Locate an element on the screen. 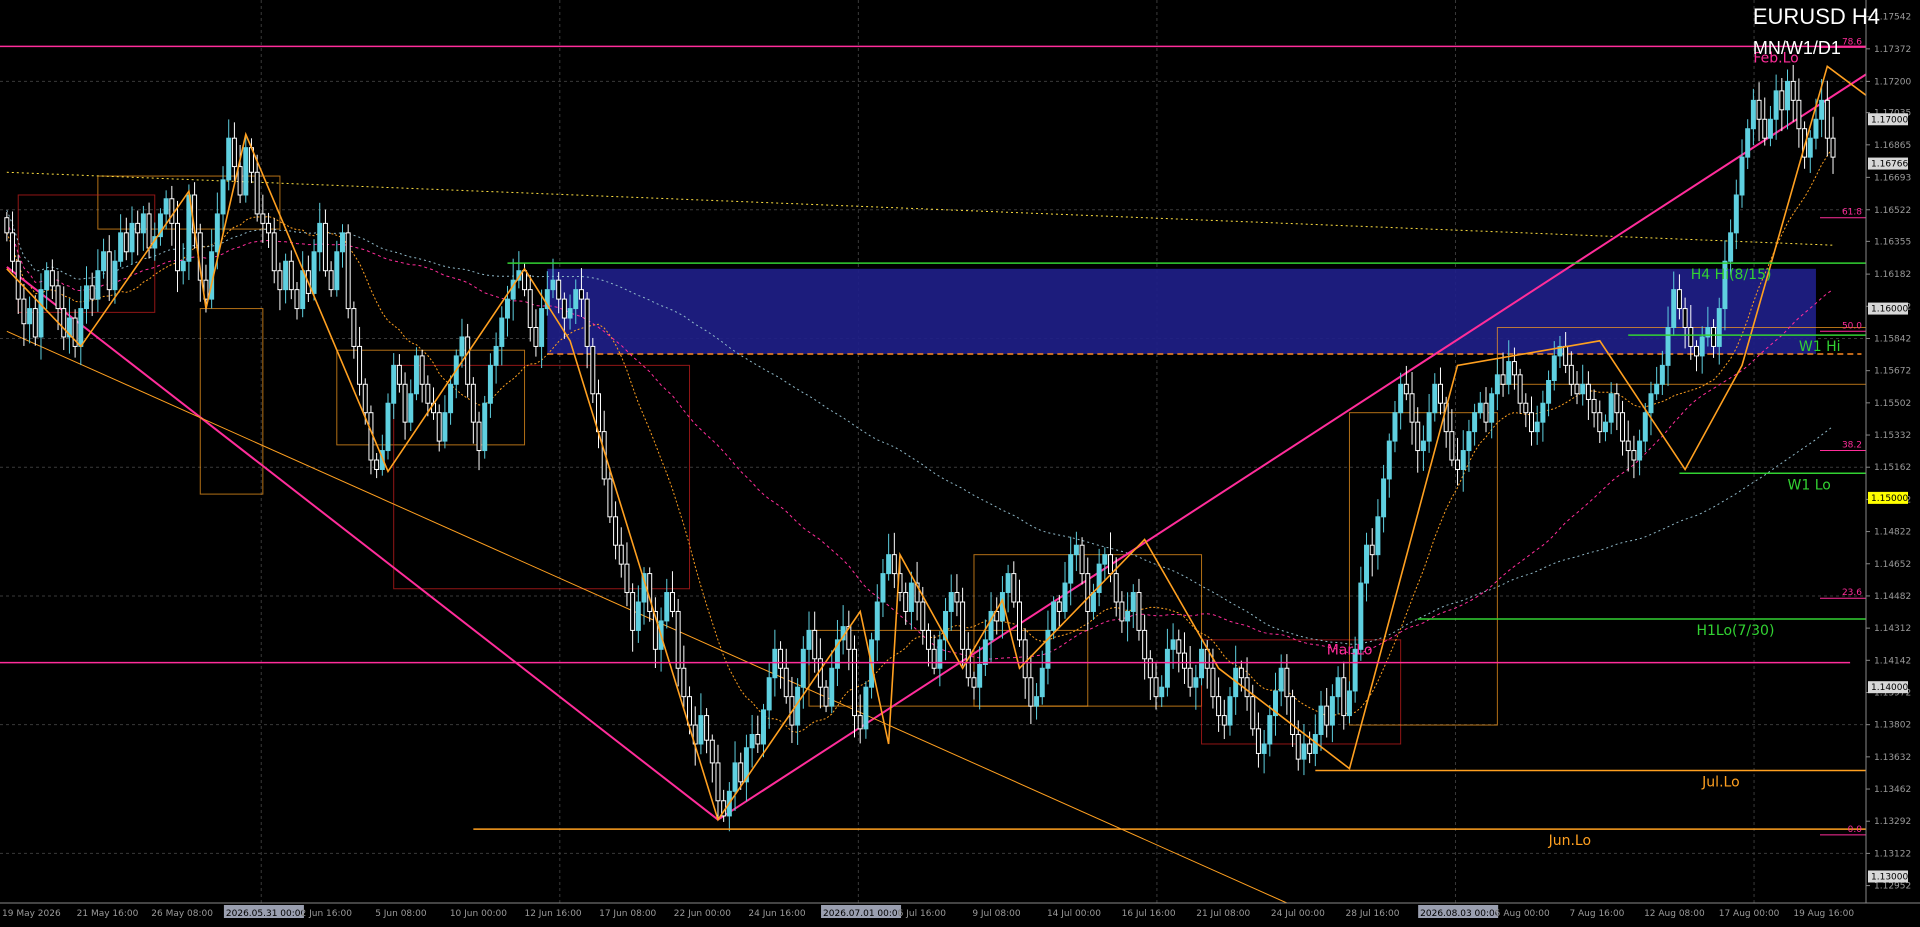  level-label: Jul.Lo is located at coordinates (1720, 782).